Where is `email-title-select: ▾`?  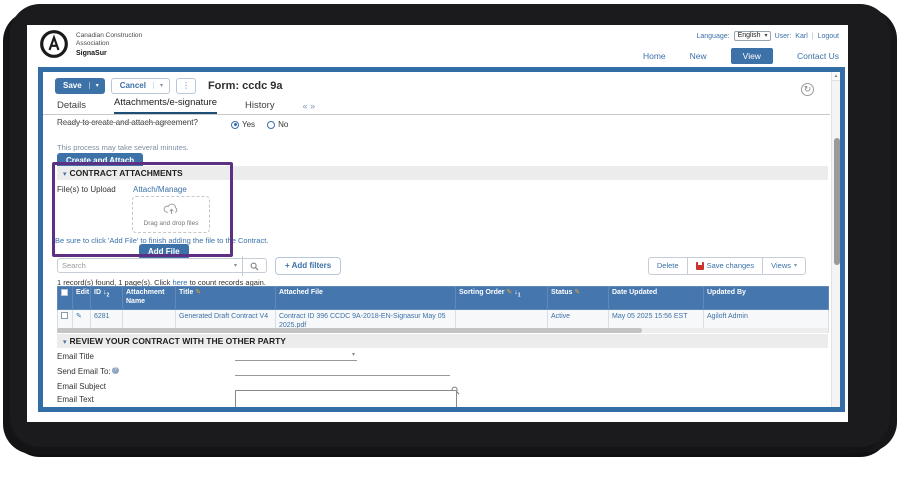 email-title-select: ▾ is located at coordinates (296, 355).